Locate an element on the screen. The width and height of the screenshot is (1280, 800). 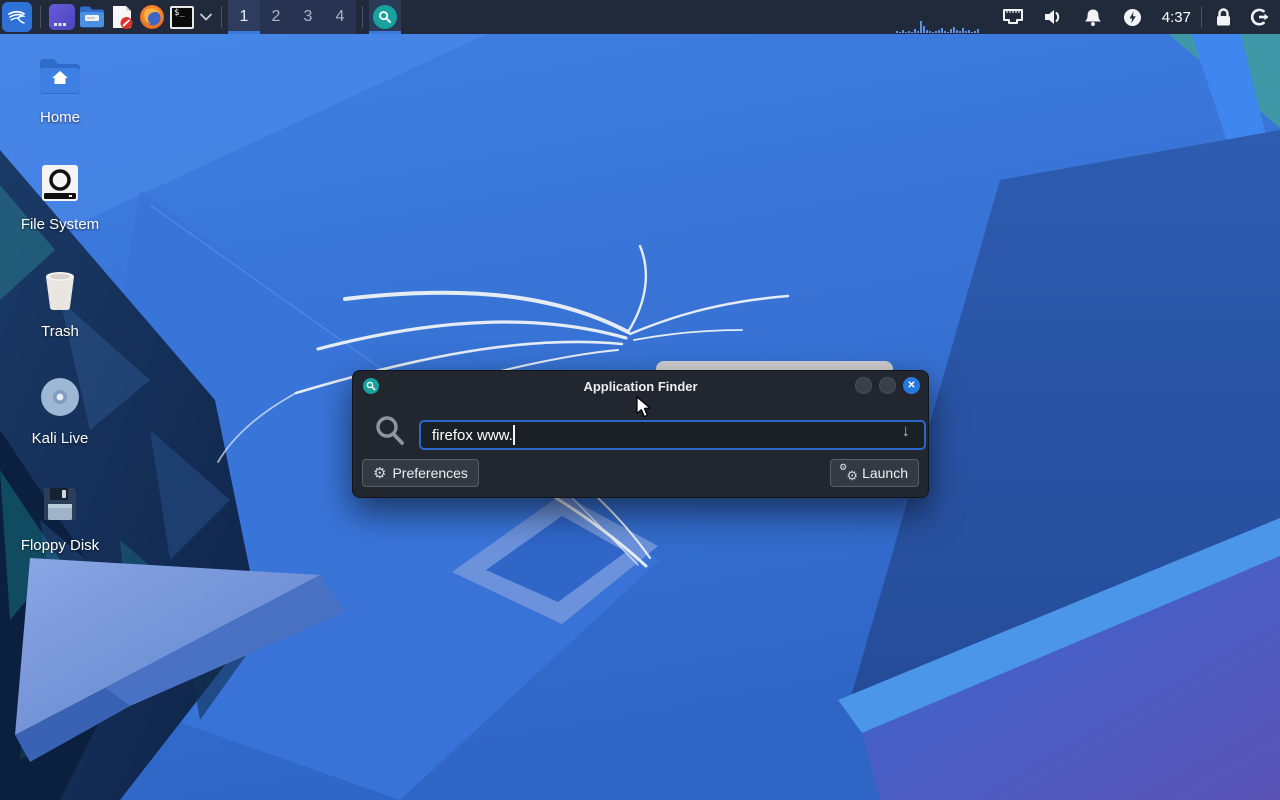
desktop-icon-filesystem: File System is located at coordinates (60, 196).